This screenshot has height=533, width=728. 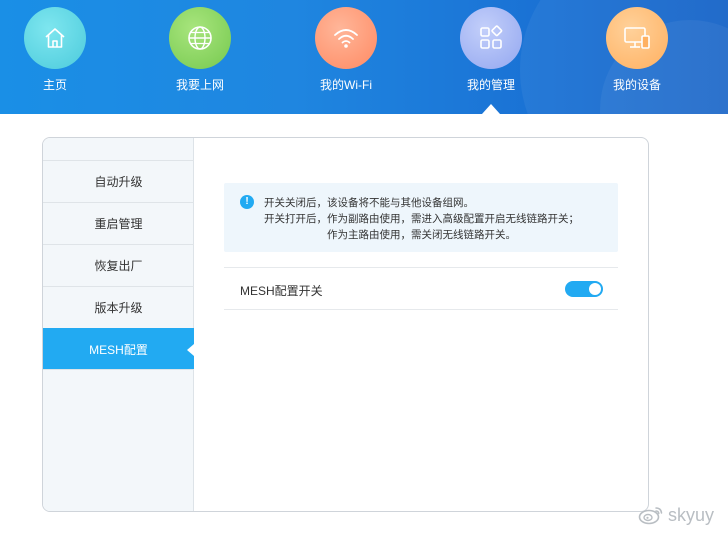 What do you see at coordinates (584, 289) in the screenshot?
I see `mesh-toggle-switch` at bounding box center [584, 289].